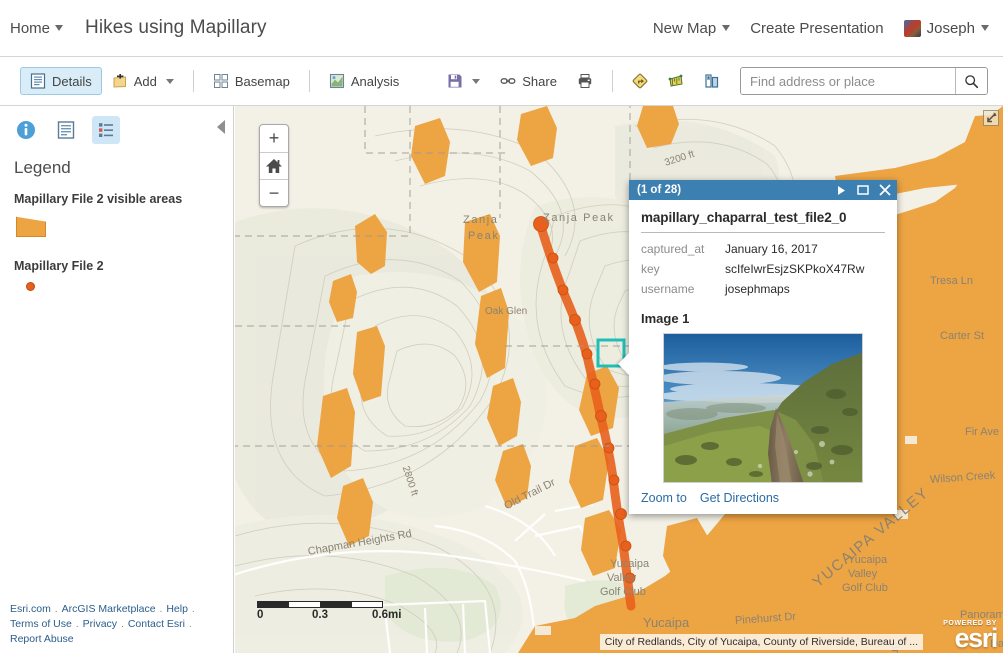 The image size is (1003, 653). I want to click on popup-controls, so click(863, 190).